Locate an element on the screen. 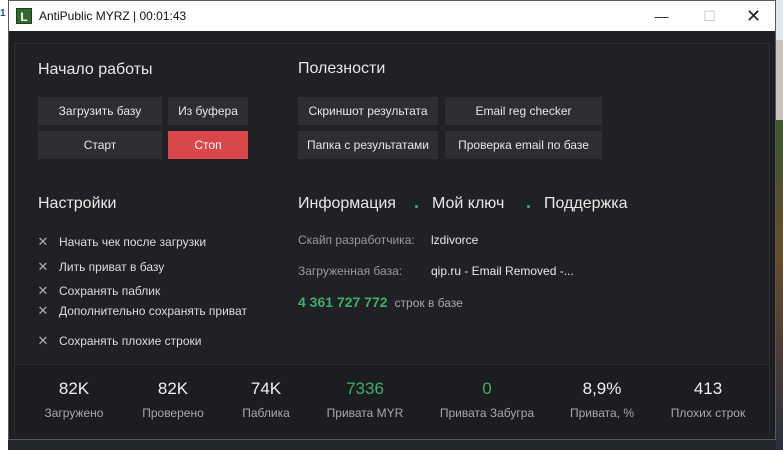 This screenshot has height=450, width=783. stat-label: Плохих строк is located at coordinates (708, 413).